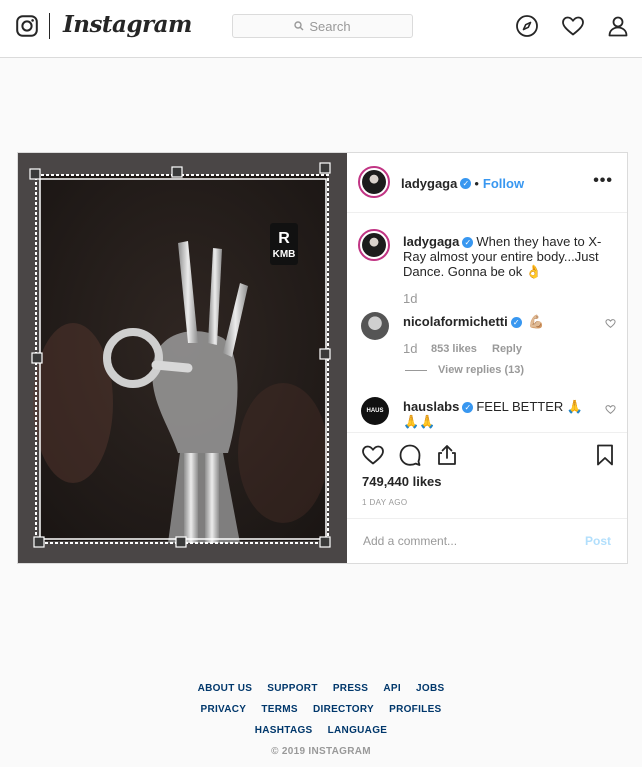  I want to click on comment-age: 1d, so click(410, 348).